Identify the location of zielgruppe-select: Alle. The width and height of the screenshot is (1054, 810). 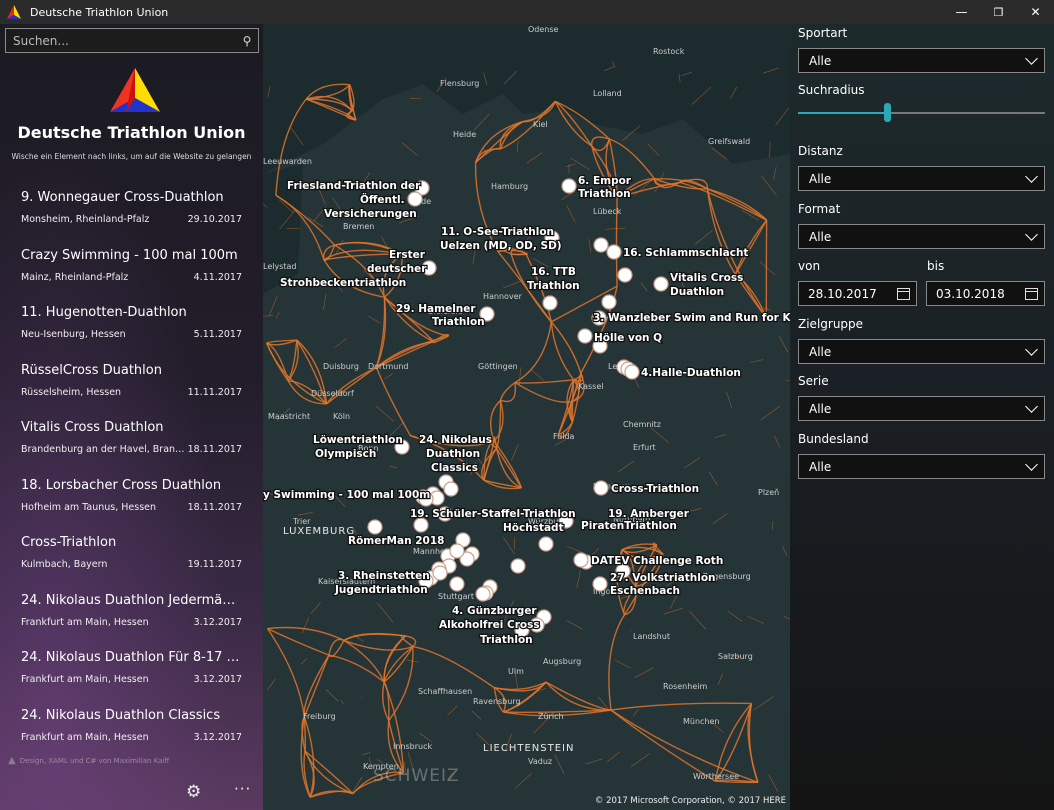
(921, 351).